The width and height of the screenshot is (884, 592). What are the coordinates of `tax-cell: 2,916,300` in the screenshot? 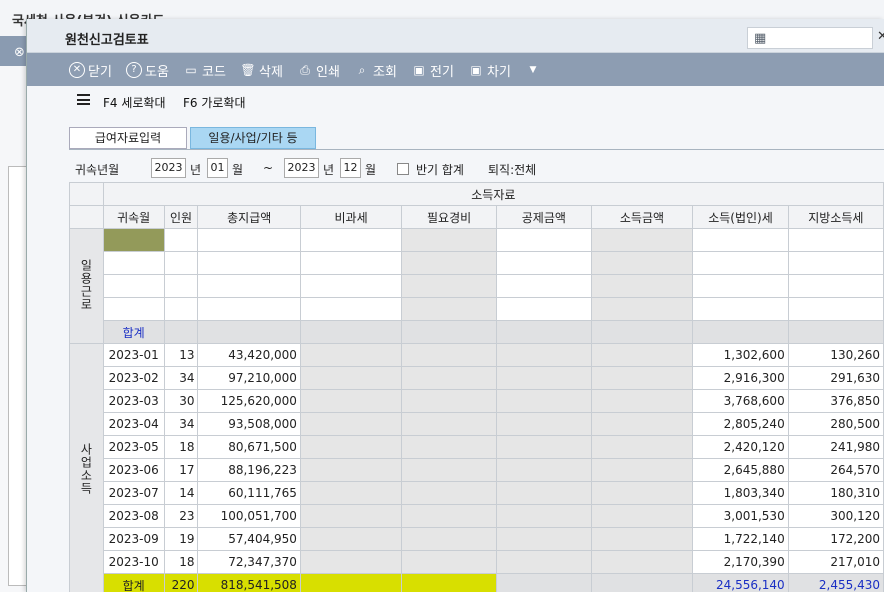 It's located at (740, 378).